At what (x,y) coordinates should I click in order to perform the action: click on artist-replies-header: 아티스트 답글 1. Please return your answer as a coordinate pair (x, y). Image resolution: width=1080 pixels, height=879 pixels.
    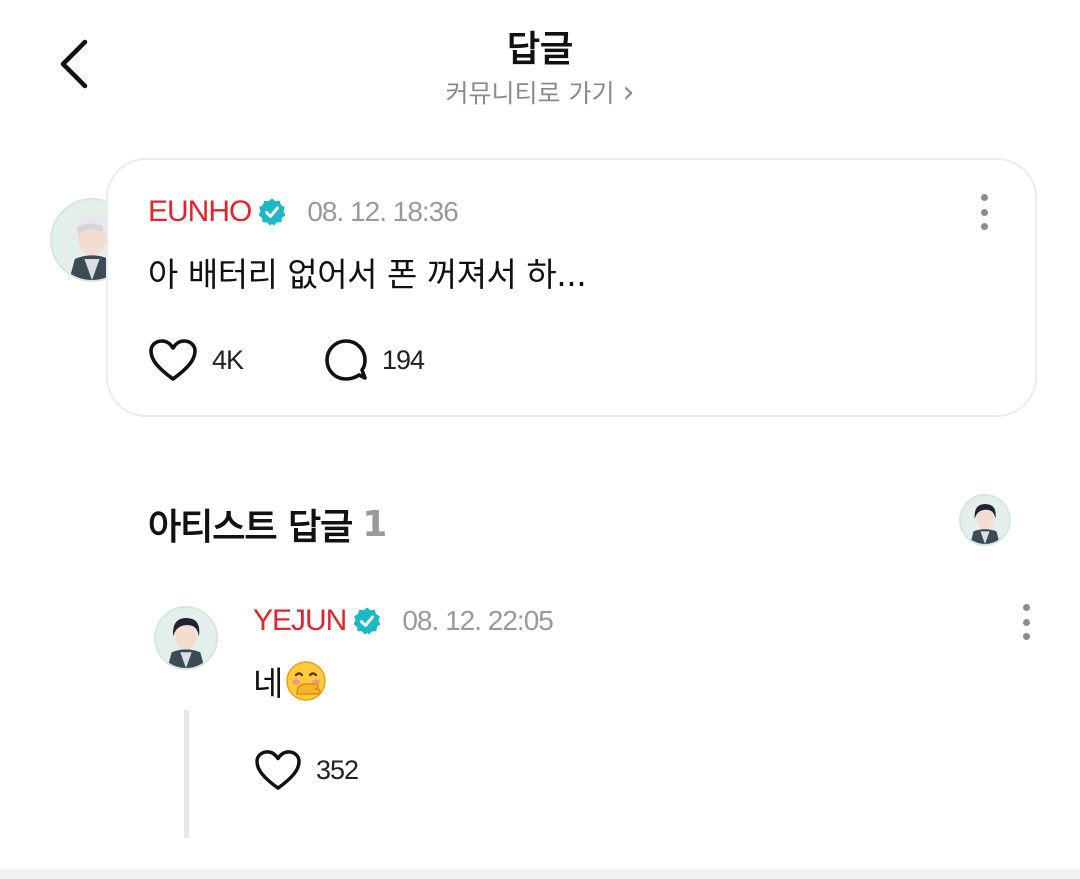
    Looking at the image, I should click on (267, 524).